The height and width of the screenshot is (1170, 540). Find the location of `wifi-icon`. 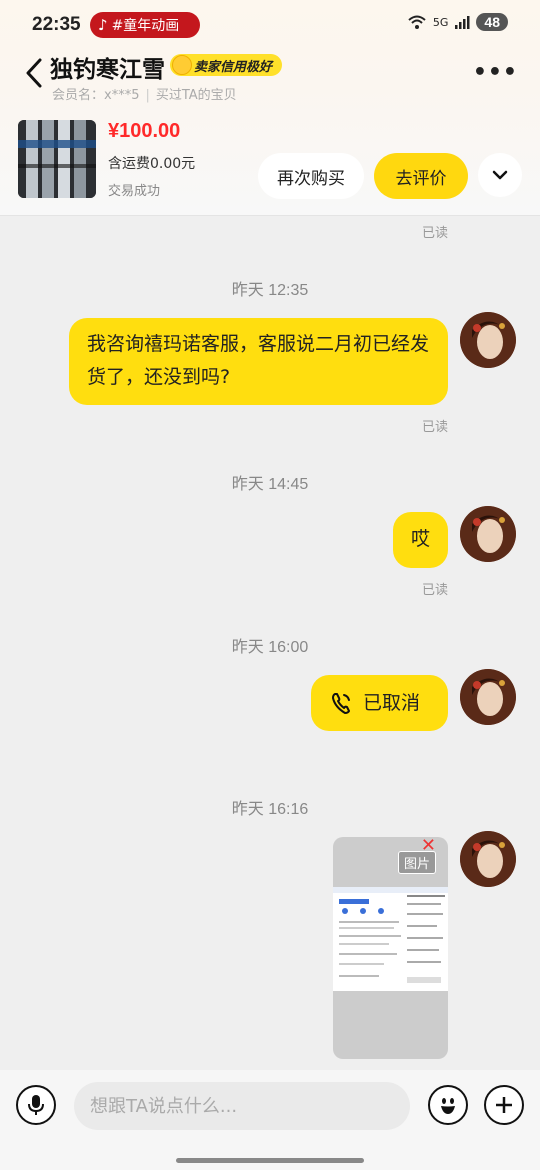

wifi-icon is located at coordinates (417, 22).